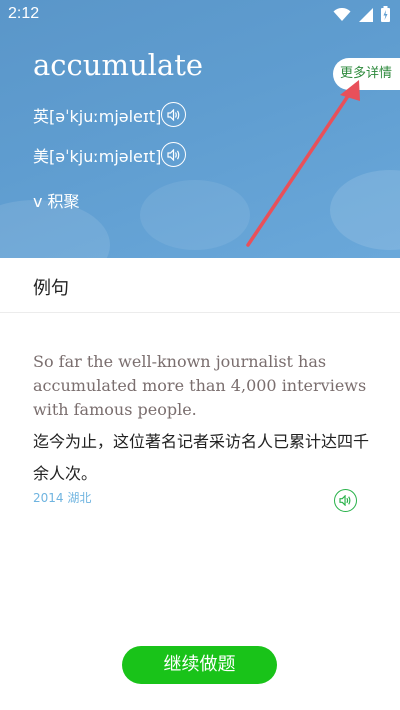 This screenshot has width=400, height=710. I want to click on speaker-icon, so click(345, 500).